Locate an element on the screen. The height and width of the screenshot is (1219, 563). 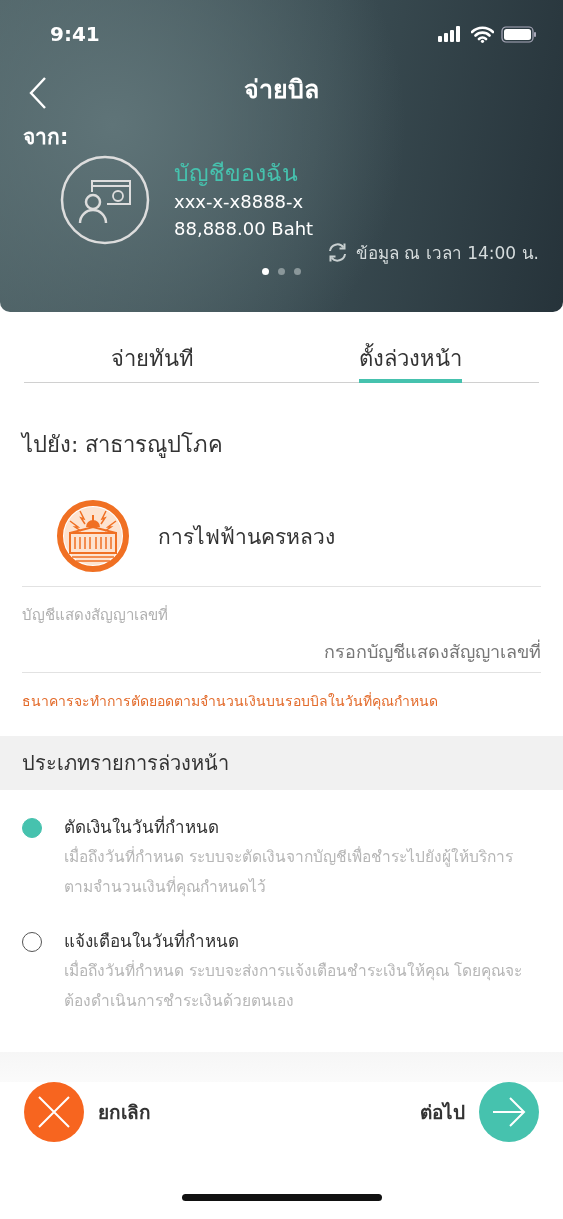
arrow-right-icon is located at coordinates (509, 1112).